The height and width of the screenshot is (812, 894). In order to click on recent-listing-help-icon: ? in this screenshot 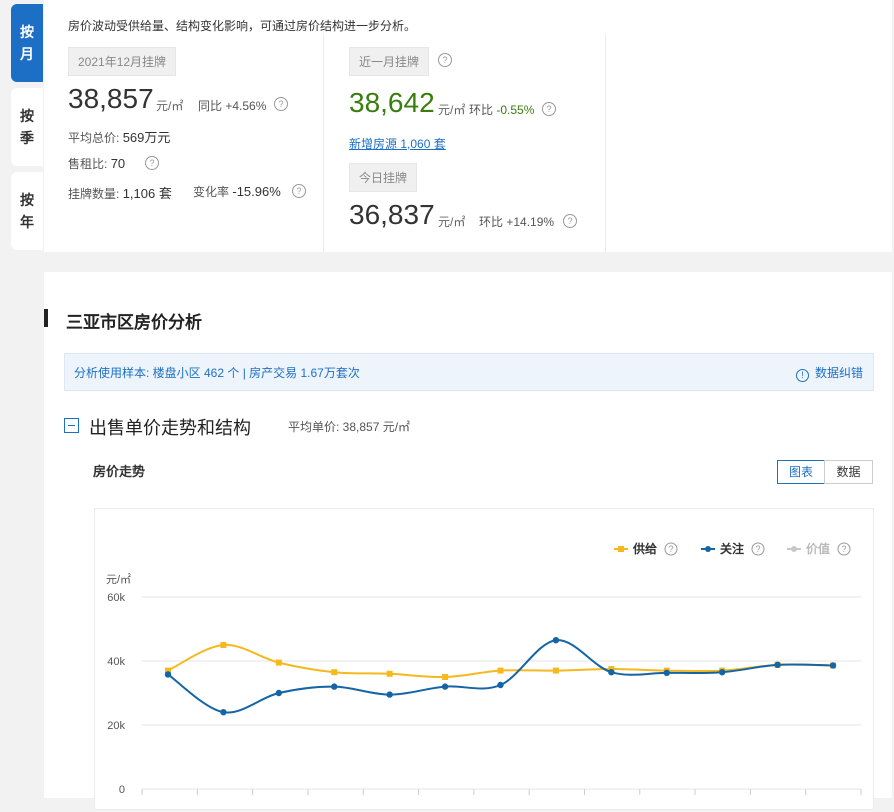, I will do `click(445, 60)`.